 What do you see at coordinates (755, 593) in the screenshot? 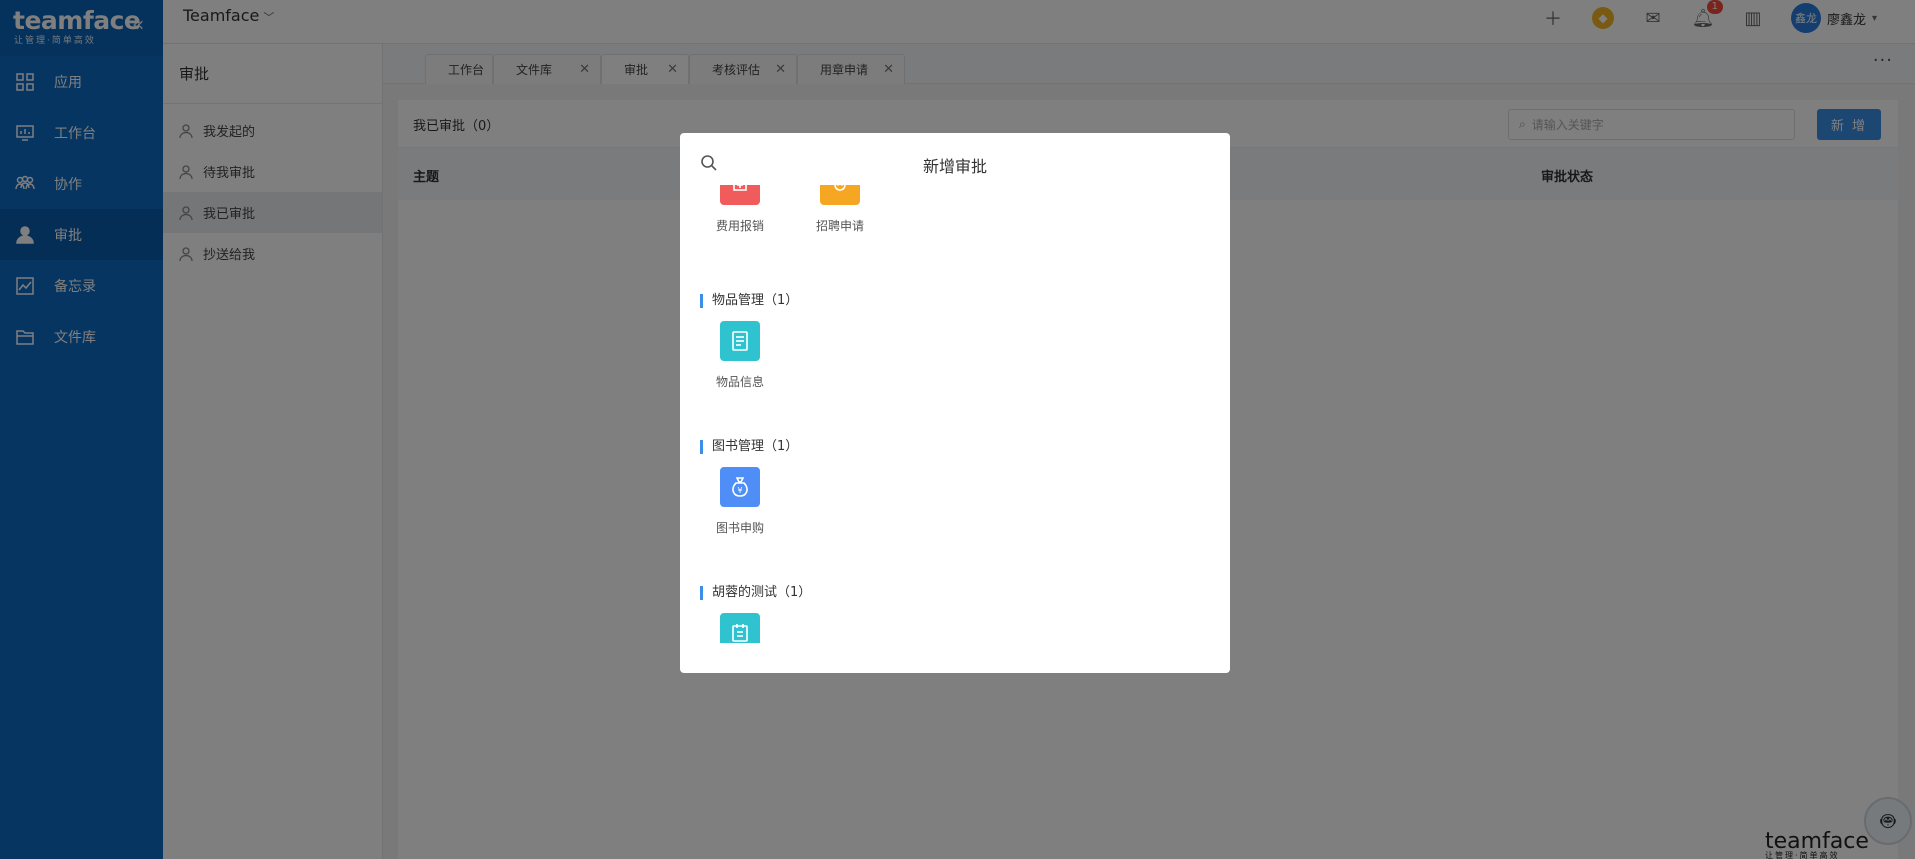
I see `group-title: 胡蓉的测试（1）` at bounding box center [755, 593].